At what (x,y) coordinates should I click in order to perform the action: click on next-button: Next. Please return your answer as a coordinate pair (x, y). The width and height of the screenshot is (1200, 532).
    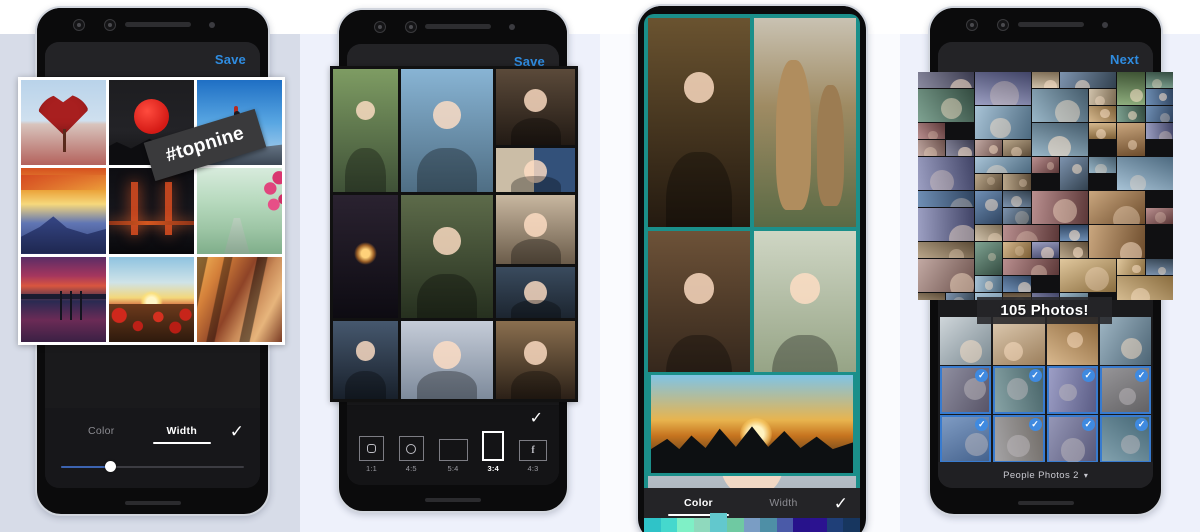
    Looking at the image, I should click on (1124, 59).